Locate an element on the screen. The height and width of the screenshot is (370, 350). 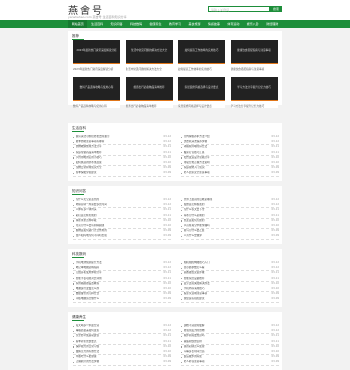
article-row: 恐龙是如何灭绝的 03-10 is located at coordinates (230, 221).